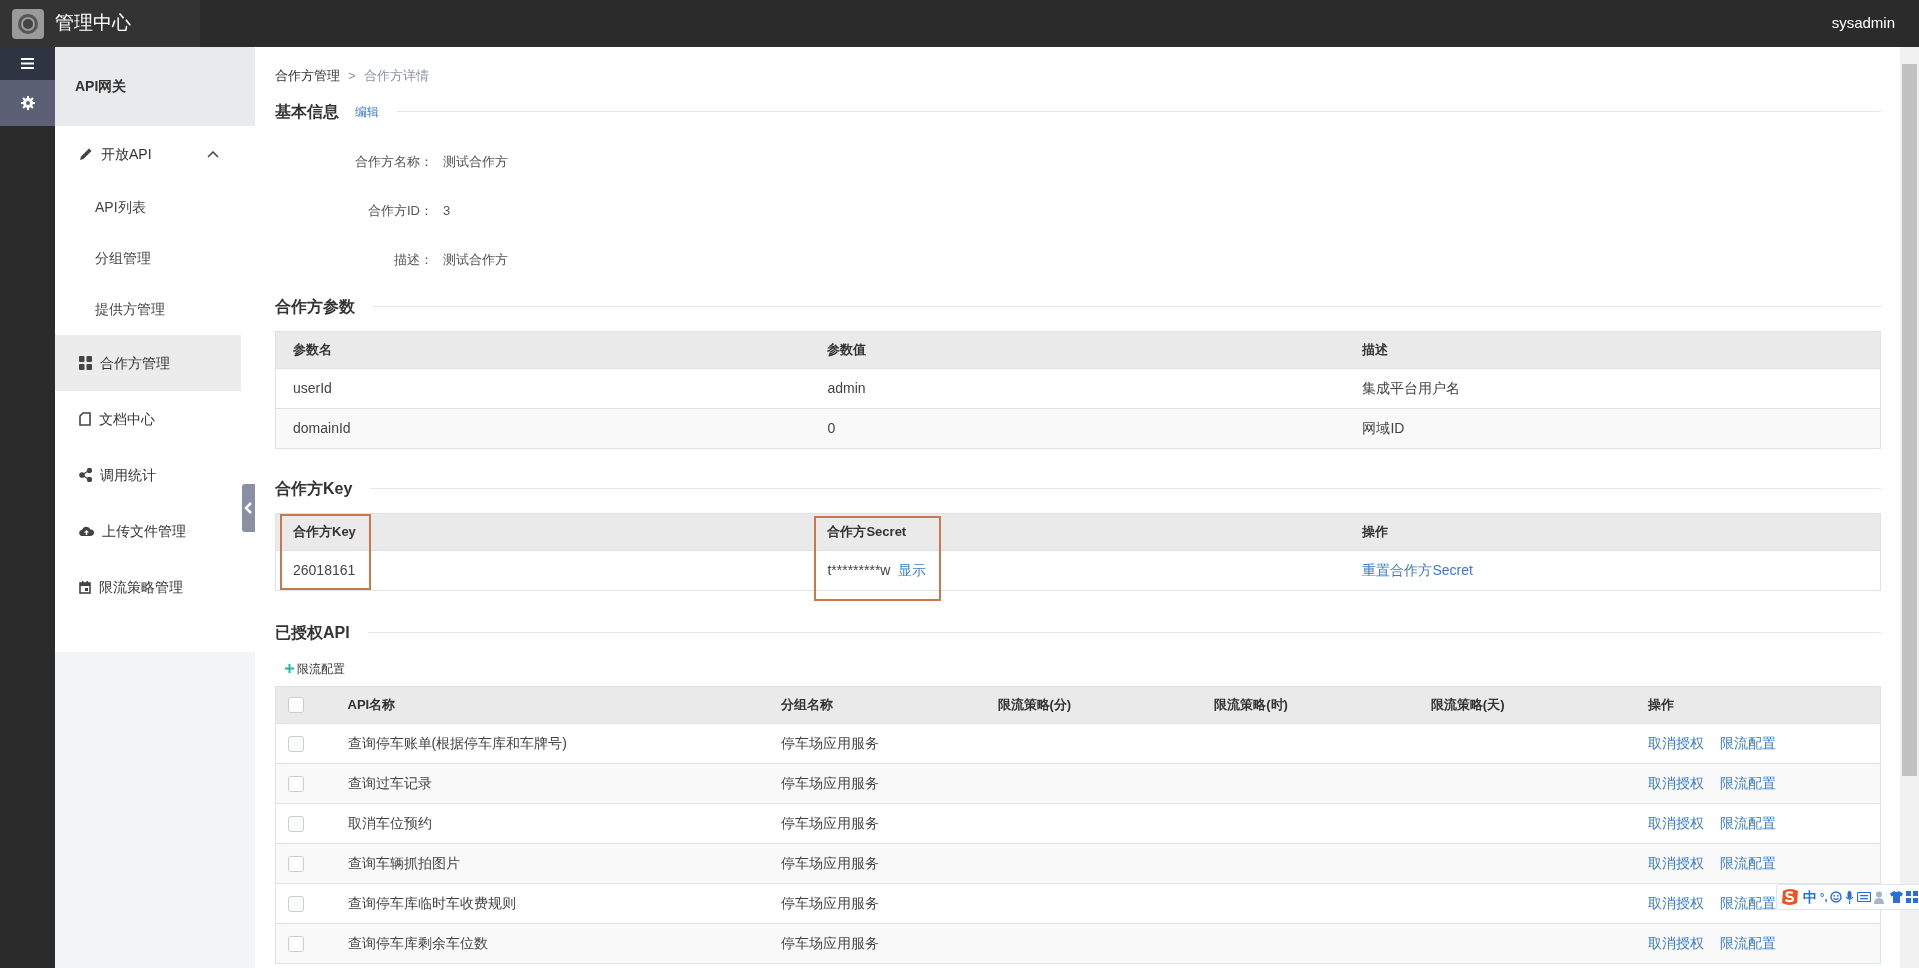  Describe the element at coordinates (867, 531) in the screenshot. I see `column-header: 合作方Secret` at that location.